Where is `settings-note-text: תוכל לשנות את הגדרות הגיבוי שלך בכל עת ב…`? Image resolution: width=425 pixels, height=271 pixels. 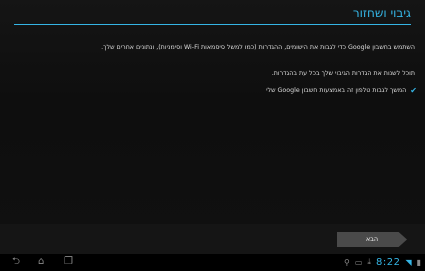 settings-note-text: תוכל לשנות את הגדרות הגיבוי שלך בכל עת ב… is located at coordinates (343, 73).